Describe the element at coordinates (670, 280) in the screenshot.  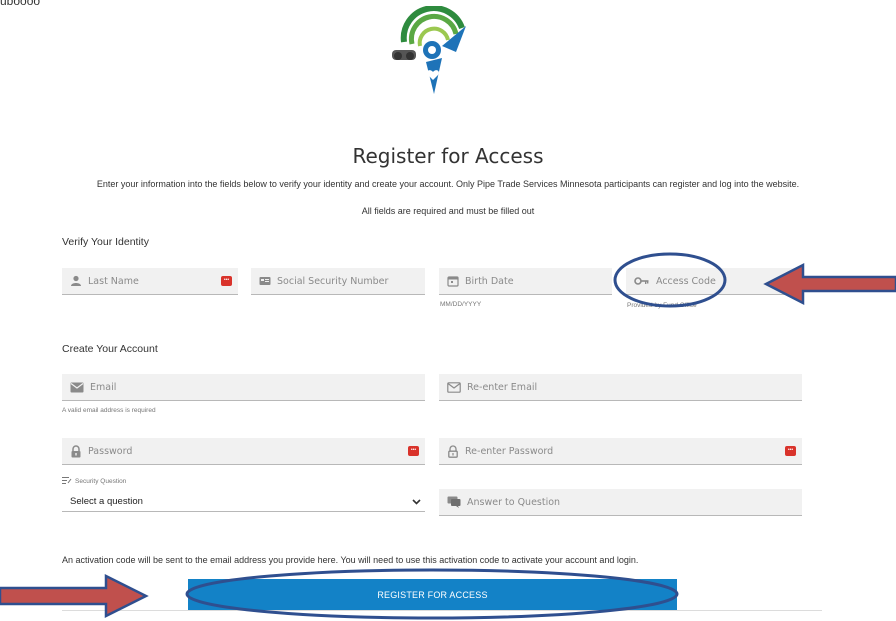
I see `access-code-highlight-oval` at that location.